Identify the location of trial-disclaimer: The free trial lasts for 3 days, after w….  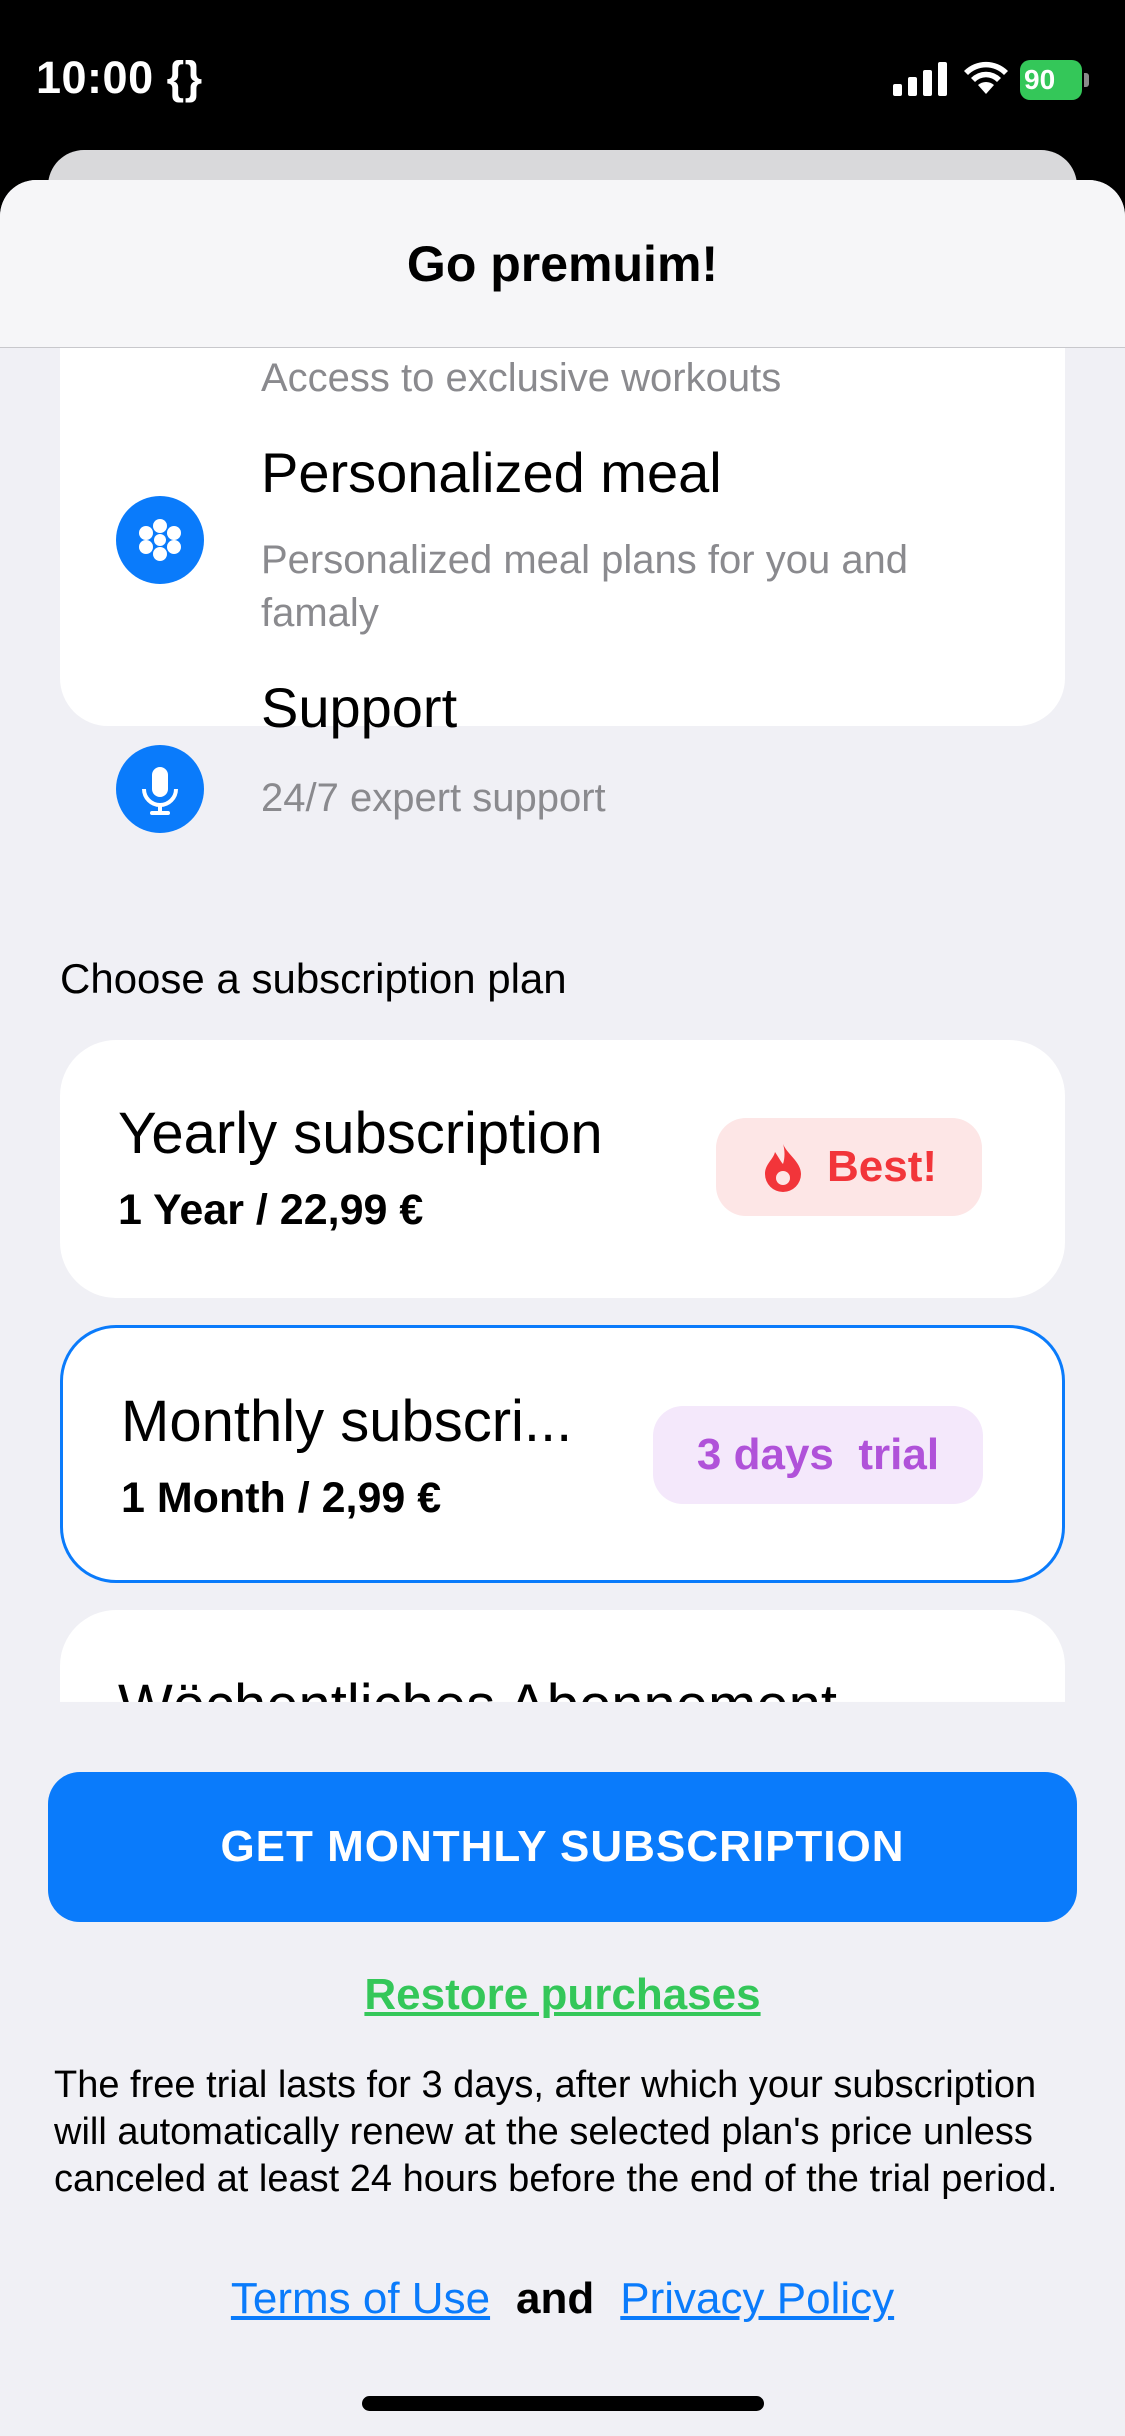
(556, 2132).